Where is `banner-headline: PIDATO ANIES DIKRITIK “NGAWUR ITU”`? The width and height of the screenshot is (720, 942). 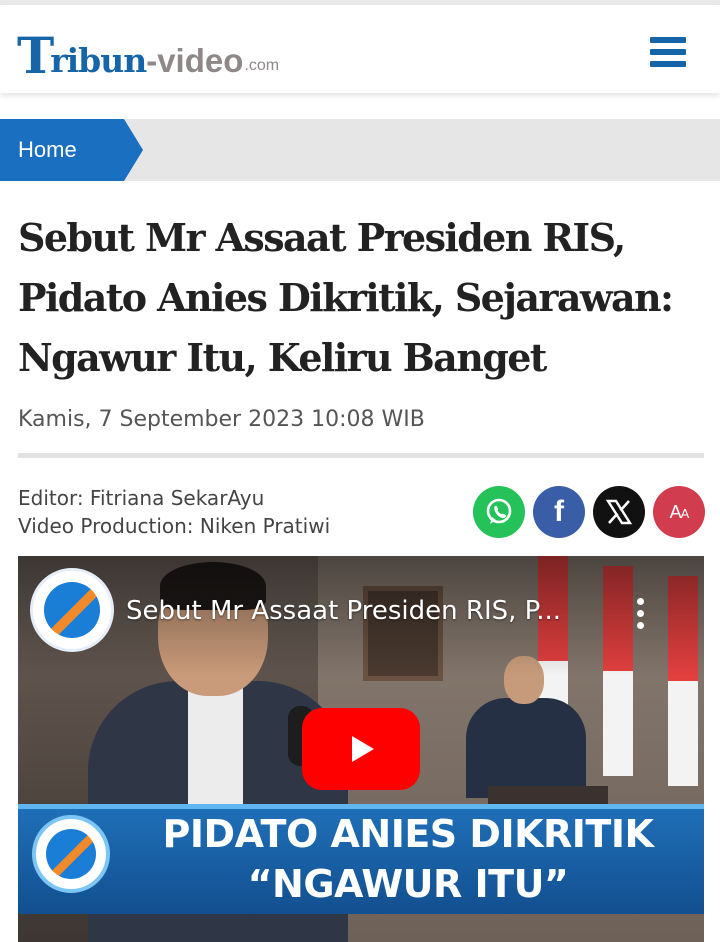
banner-headline: PIDATO ANIES DIKRITIK “NGAWUR ITU” is located at coordinates (408, 859).